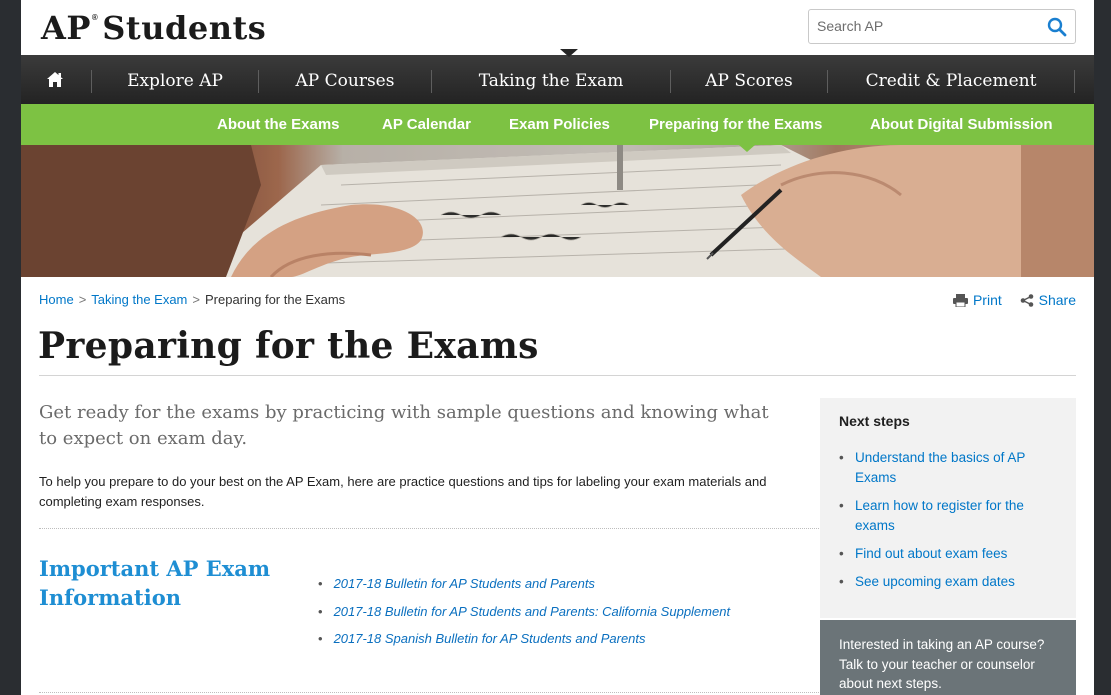 The height and width of the screenshot is (695, 1111). I want to click on subnav-item-ap-calendar: AP Calendar, so click(426, 124).